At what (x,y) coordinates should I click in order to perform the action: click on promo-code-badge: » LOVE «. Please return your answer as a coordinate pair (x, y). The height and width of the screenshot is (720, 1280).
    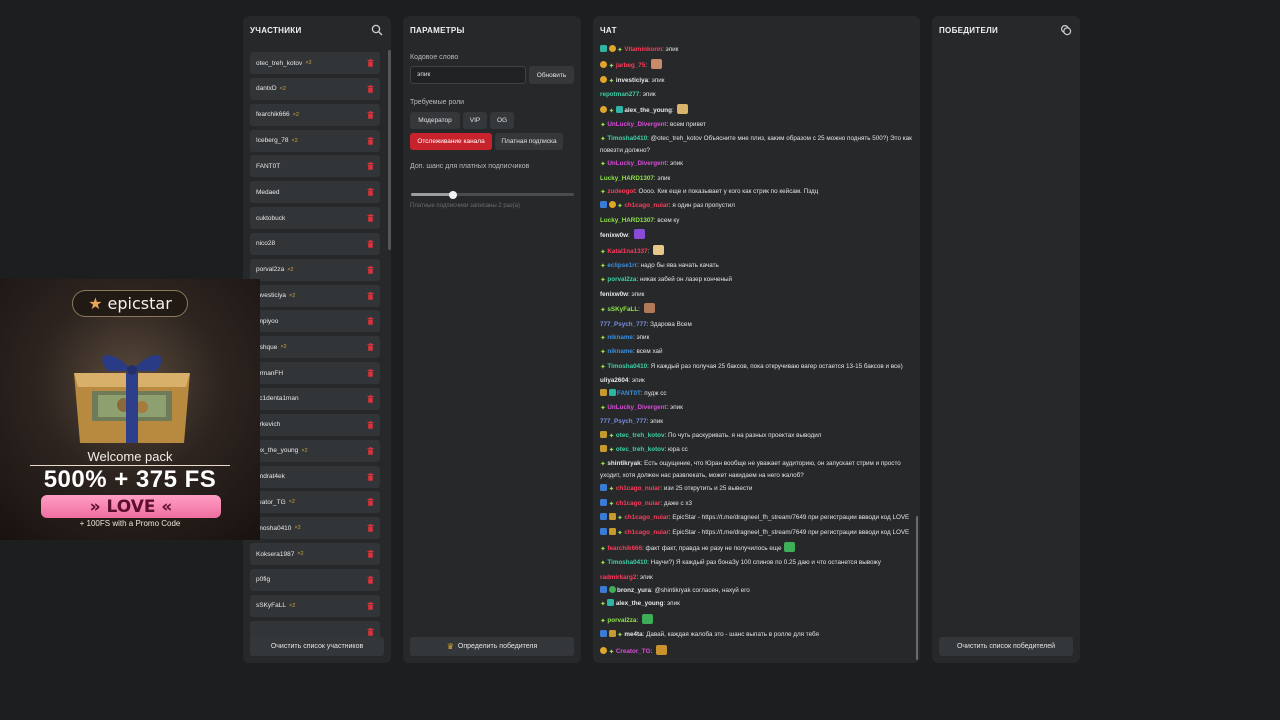
    Looking at the image, I should click on (131, 506).